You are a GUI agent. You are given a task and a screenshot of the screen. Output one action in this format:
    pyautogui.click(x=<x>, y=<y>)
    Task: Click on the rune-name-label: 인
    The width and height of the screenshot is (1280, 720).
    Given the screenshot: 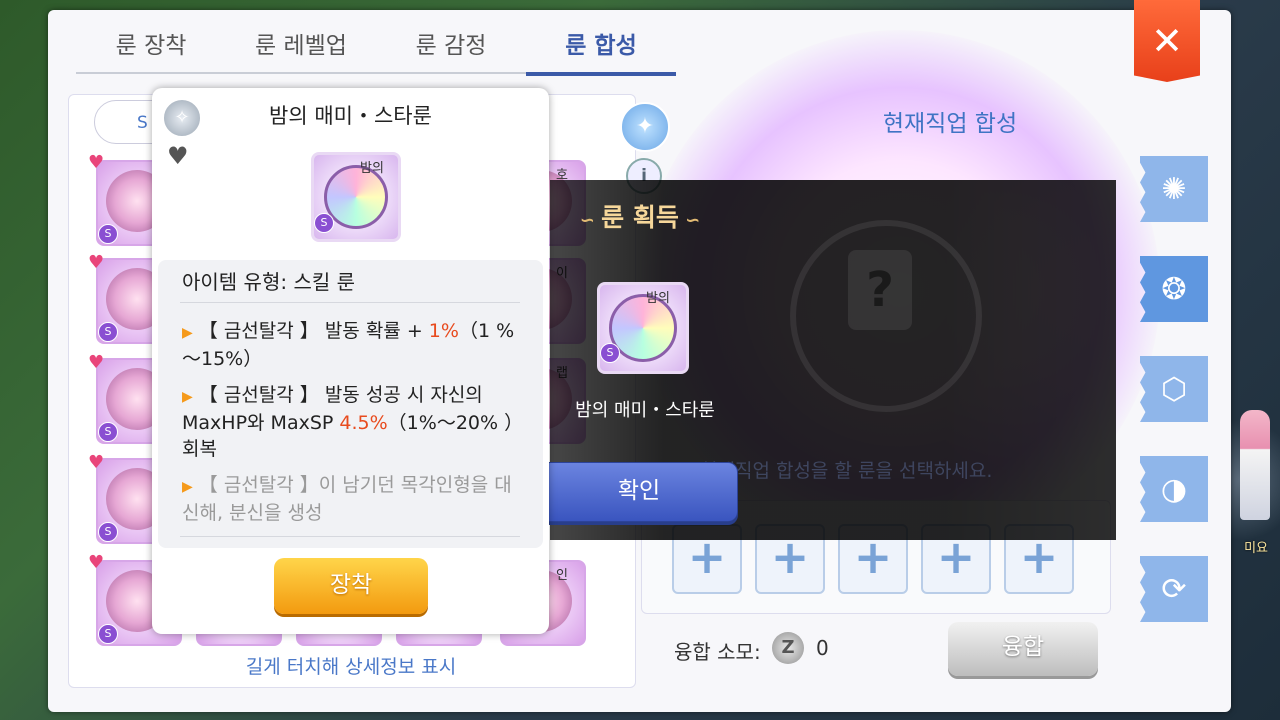 What is the action you would take?
    pyautogui.click(x=562, y=575)
    